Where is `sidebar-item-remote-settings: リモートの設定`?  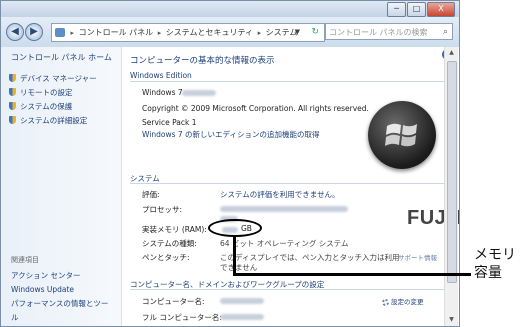
sidebar-item-remote-settings: リモートの設定 is located at coordinates (53, 92).